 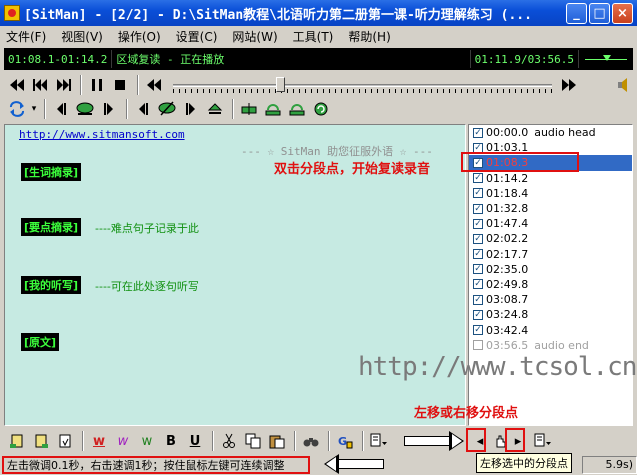 I want to click on stop-icon, so click(x=120, y=85).